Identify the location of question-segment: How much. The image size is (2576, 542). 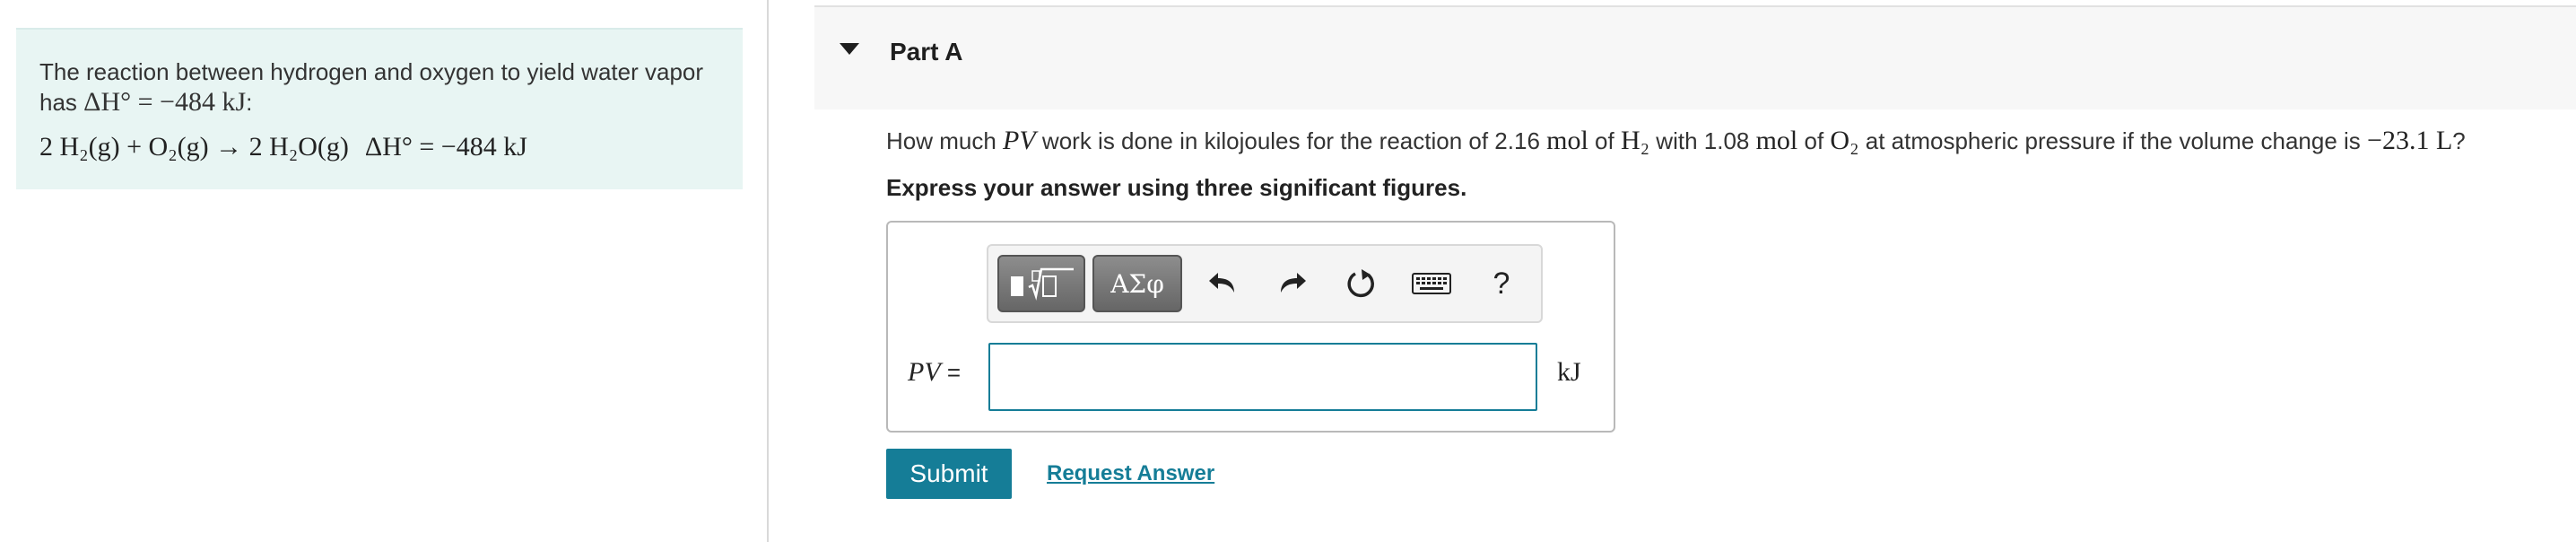
(945, 140).